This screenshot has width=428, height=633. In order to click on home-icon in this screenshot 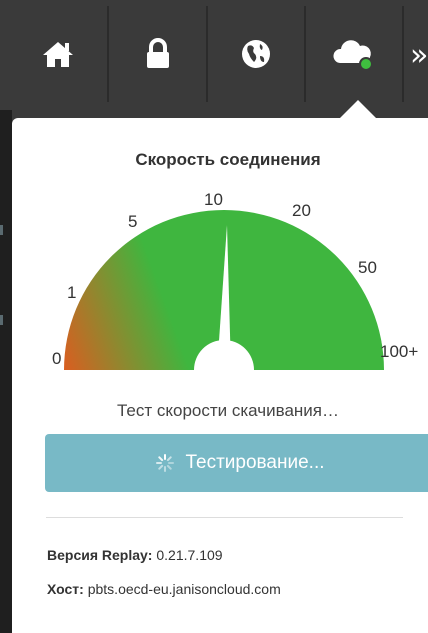, I will do `click(58, 54)`.